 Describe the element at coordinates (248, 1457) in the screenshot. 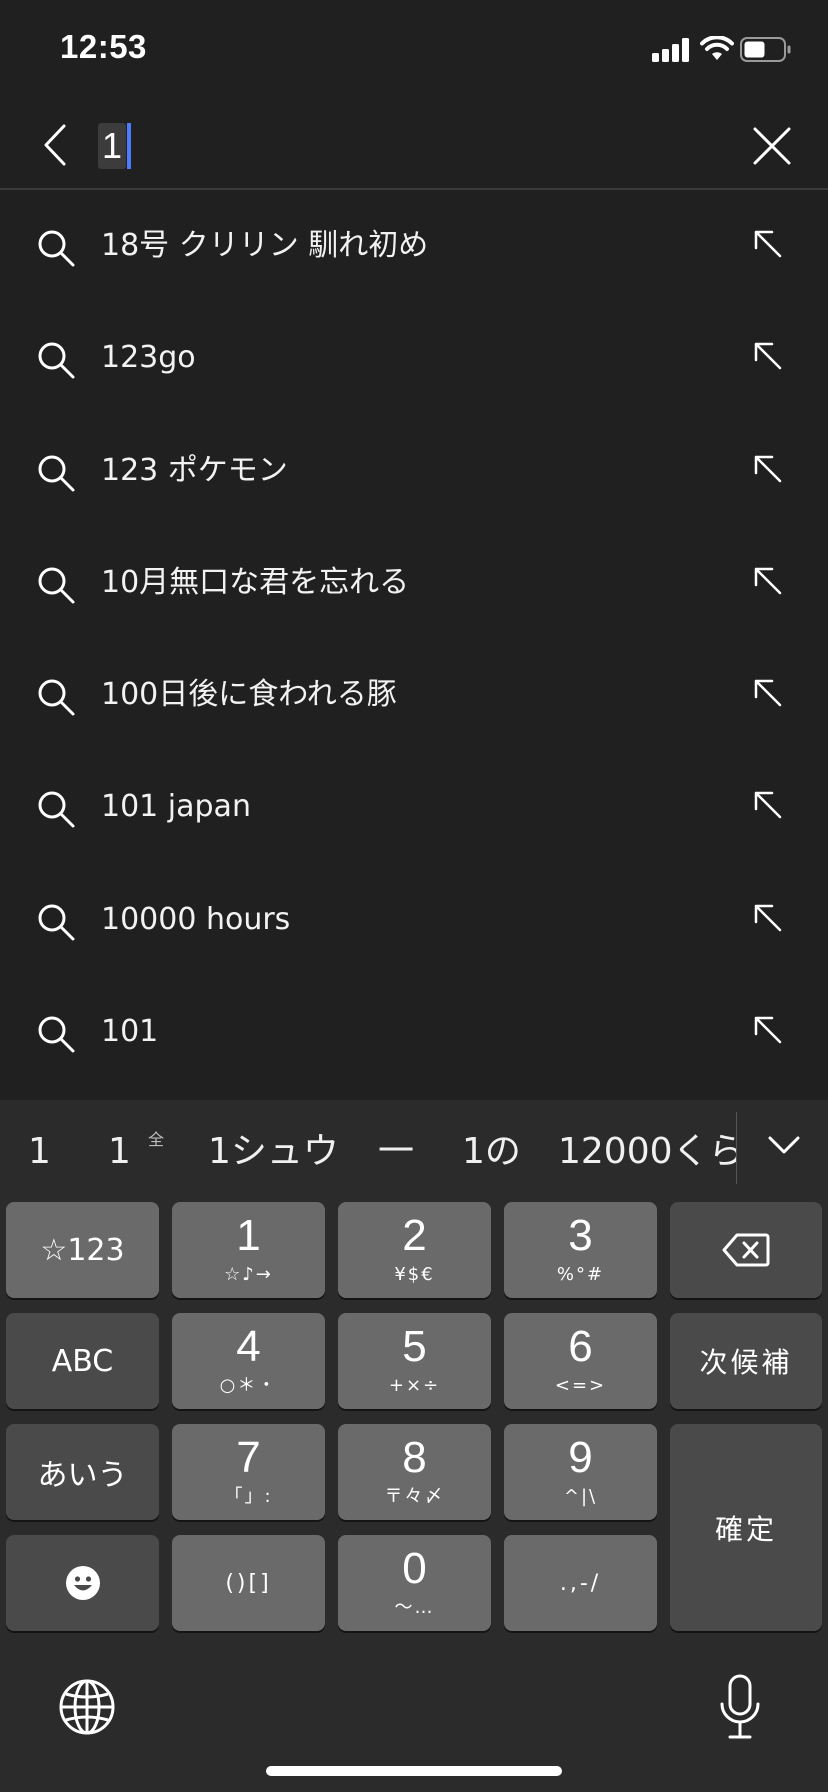

I see `key-7-main: 7` at that location.